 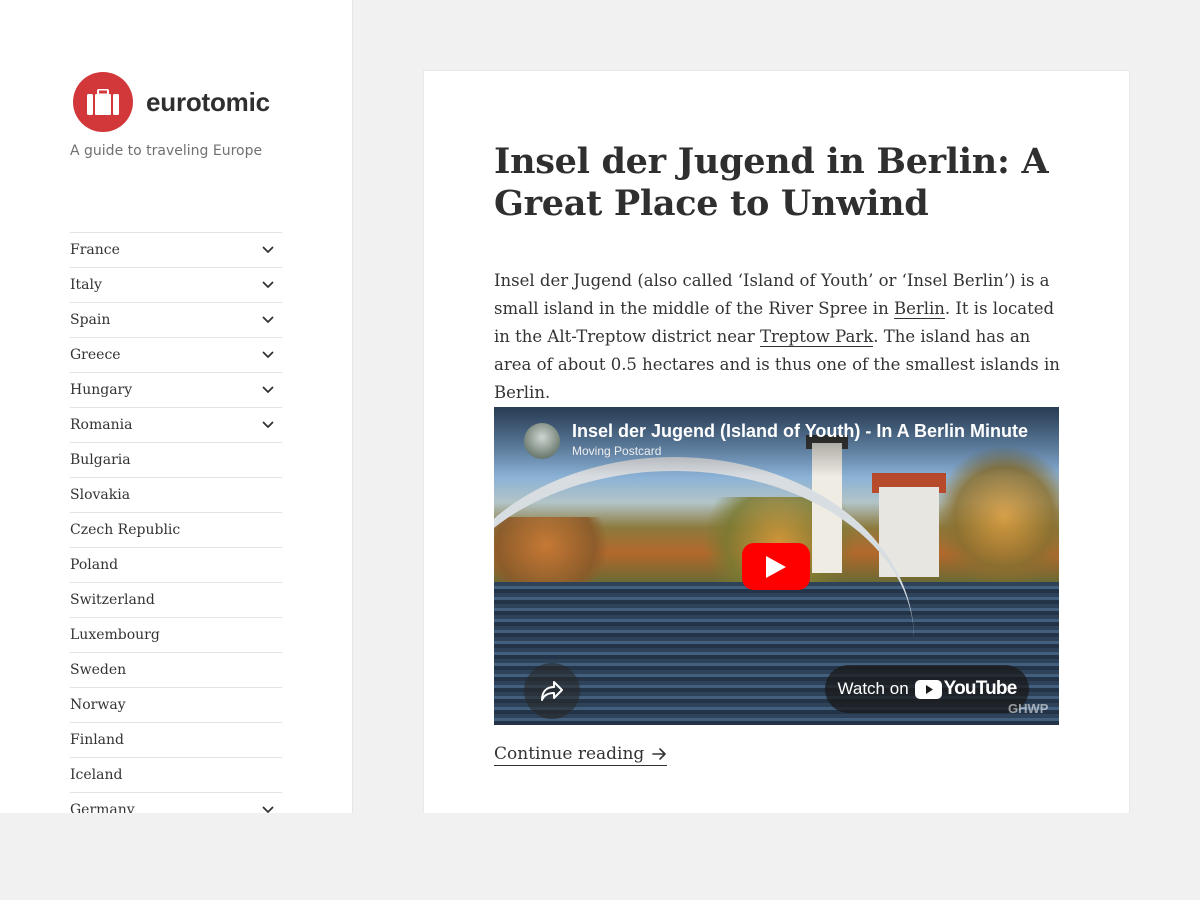 What do you see at coordinates (208, 102) in the screenshot?
I see `site-title: eurotomic` at bounding box center [208, 102].